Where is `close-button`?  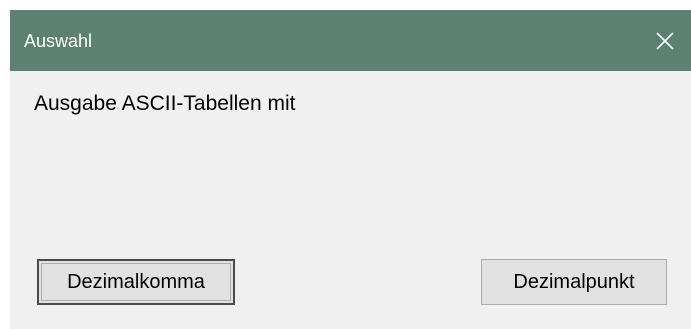
close-button is located at coordinates (668, 40).